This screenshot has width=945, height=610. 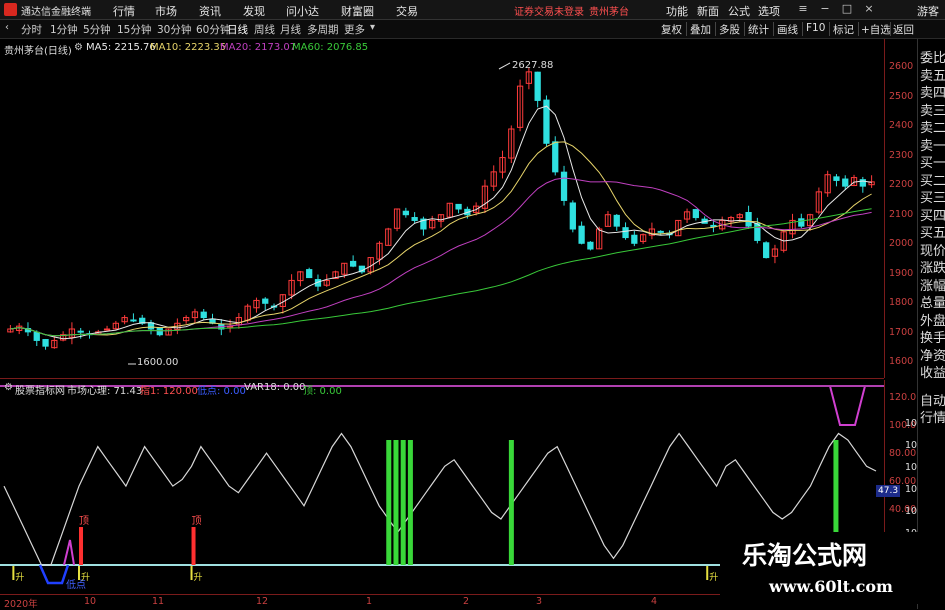 What do you see at coordinates (901, 302) in the screenshot?
I see `price-tick: 1800` at bounding box center [901, 302].